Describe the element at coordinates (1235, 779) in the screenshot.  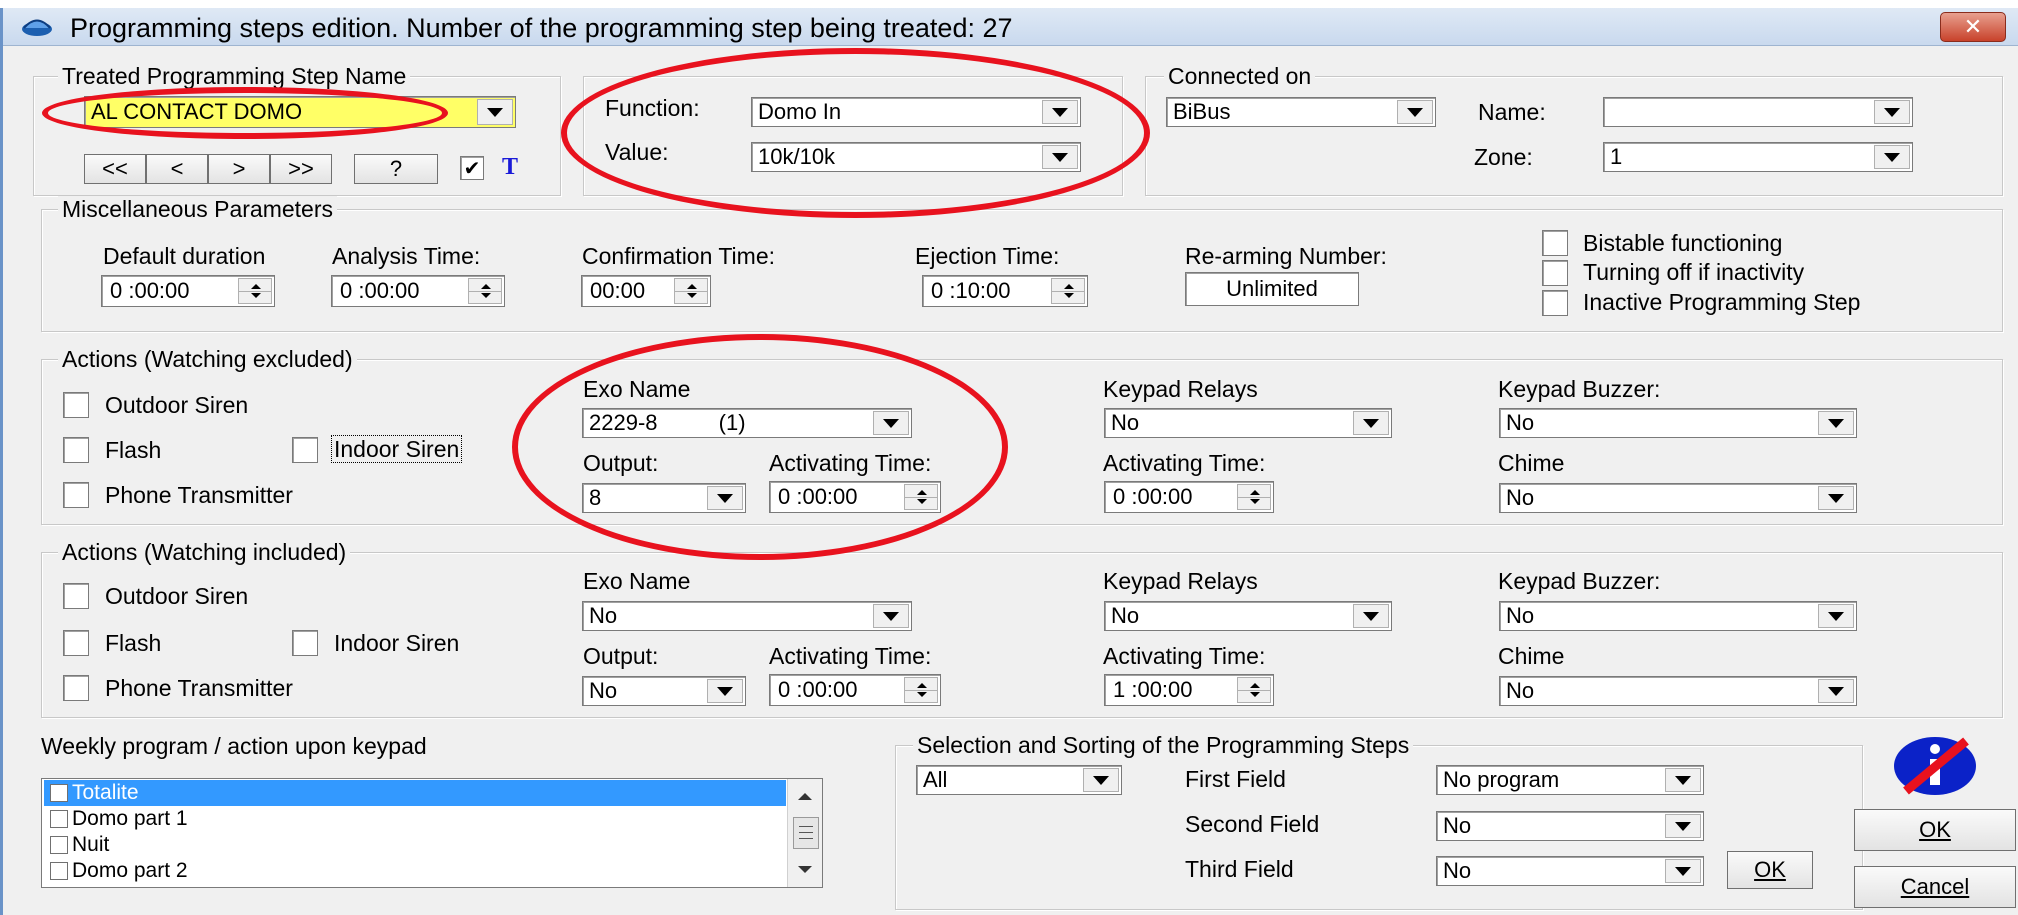
I see `first-field-label: First Field` at that location.